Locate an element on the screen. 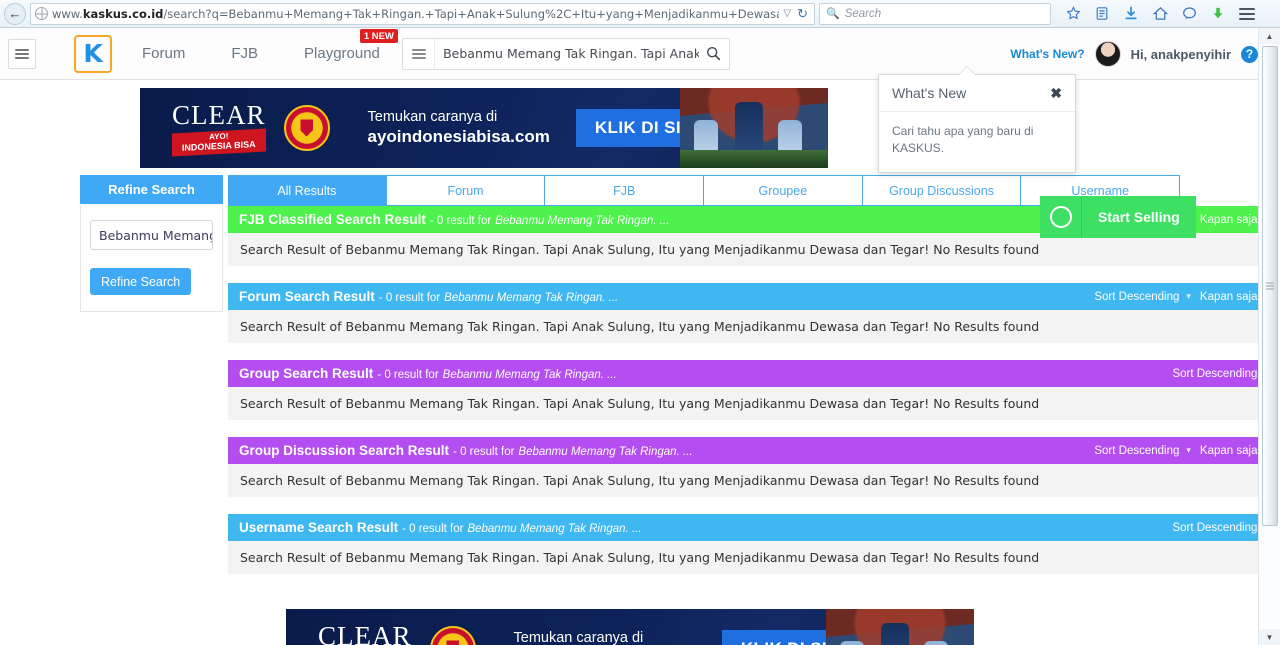  browser-toolbar-icons is located at coordinates (1155, 14).